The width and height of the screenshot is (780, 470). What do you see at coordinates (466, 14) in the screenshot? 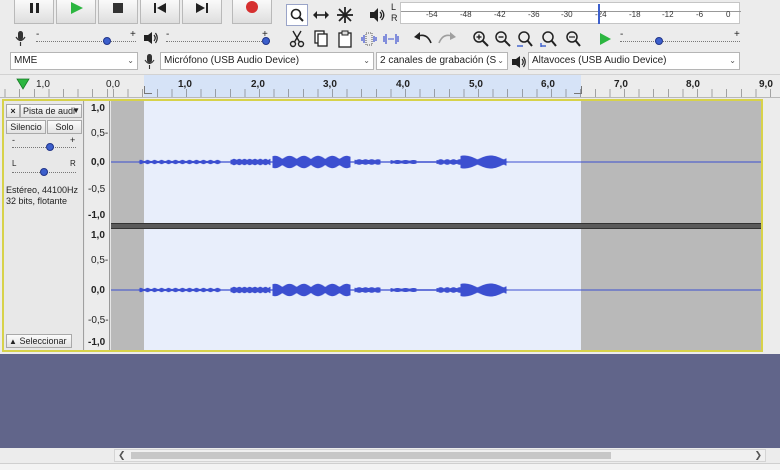
I see `meter-scale-label: -48` at bounding box center [466, 14].